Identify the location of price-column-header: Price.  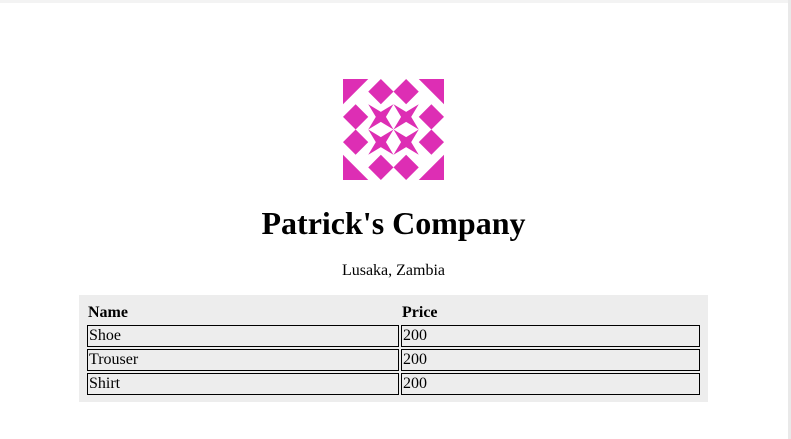
(420, 312).